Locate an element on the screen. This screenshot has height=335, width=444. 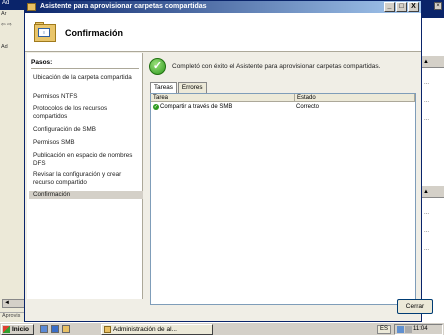
start-label: Inicio is located at coordinates (20, 329).